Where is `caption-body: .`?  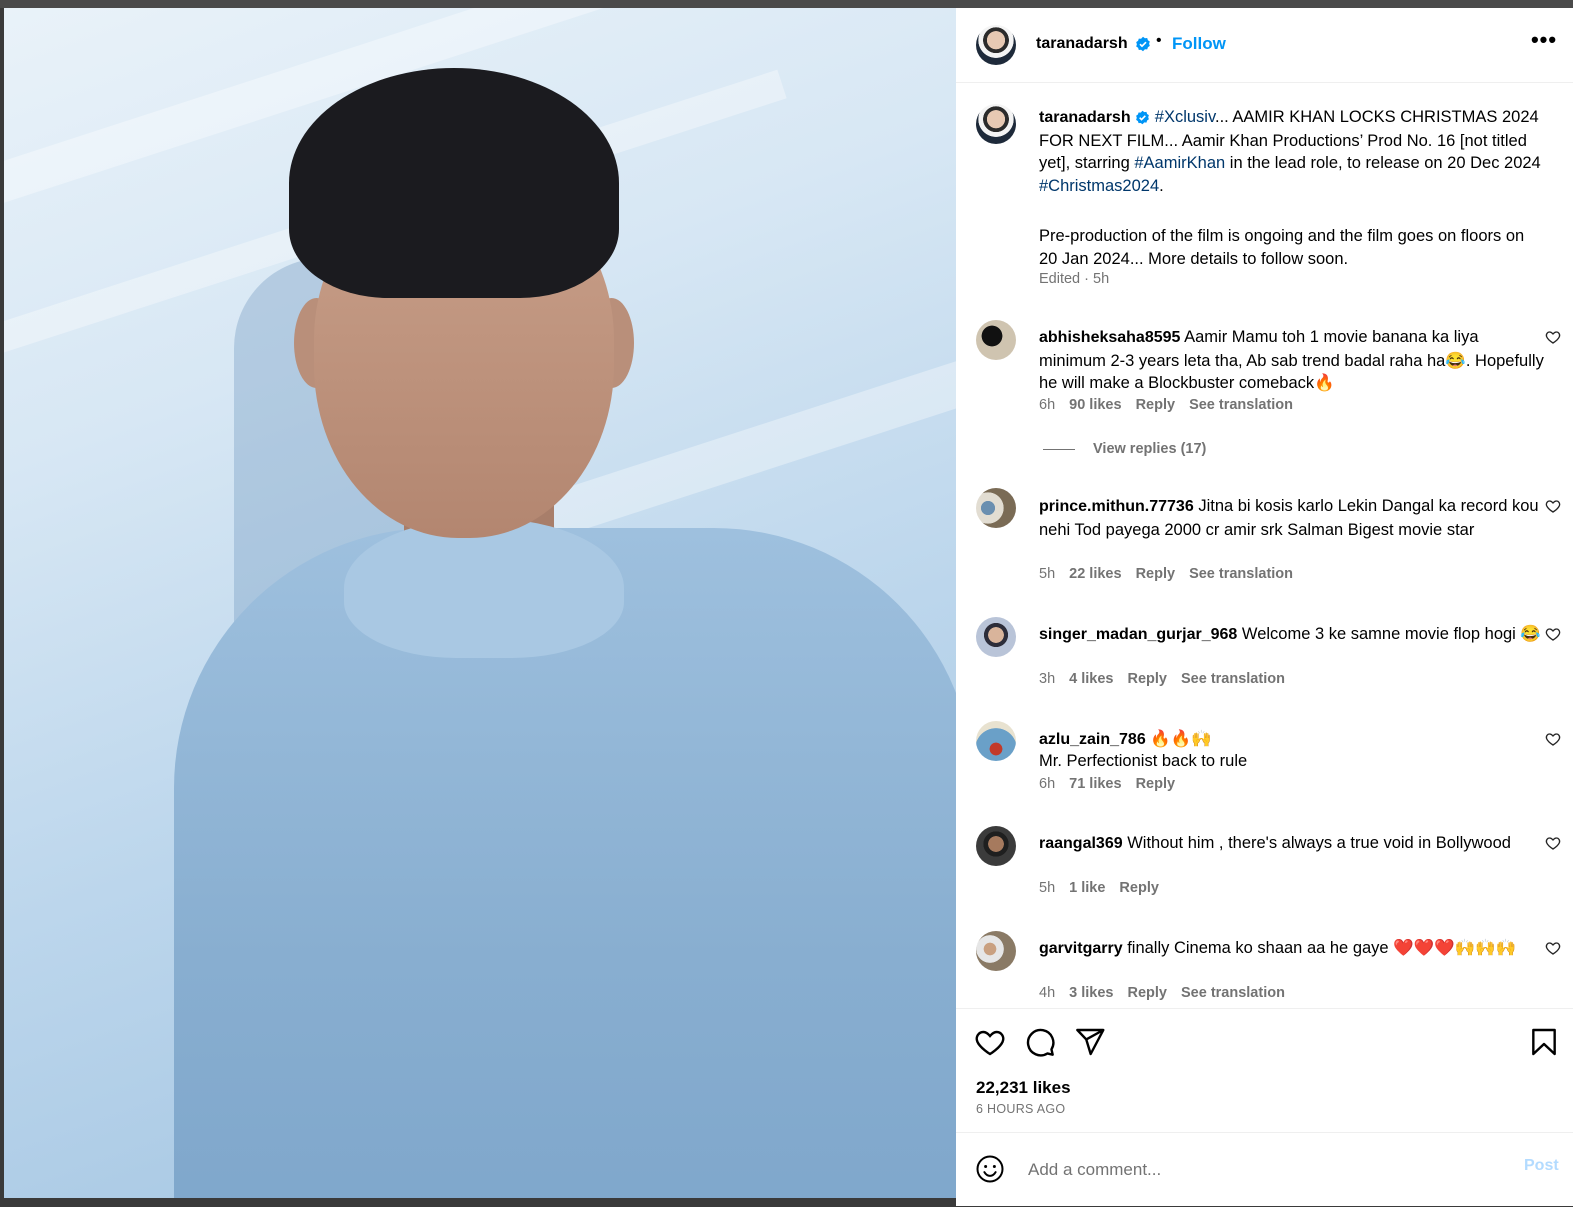
caption-body: . is located at coordinates (1161, 185).